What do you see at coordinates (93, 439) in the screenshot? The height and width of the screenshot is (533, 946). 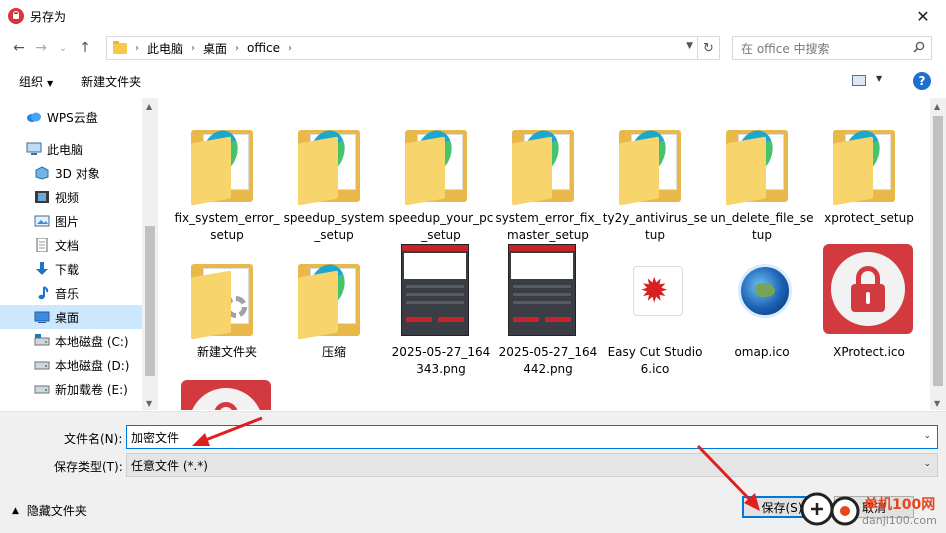 I see `filename-label: 文件名(N):` at bounding box center [93, 439].